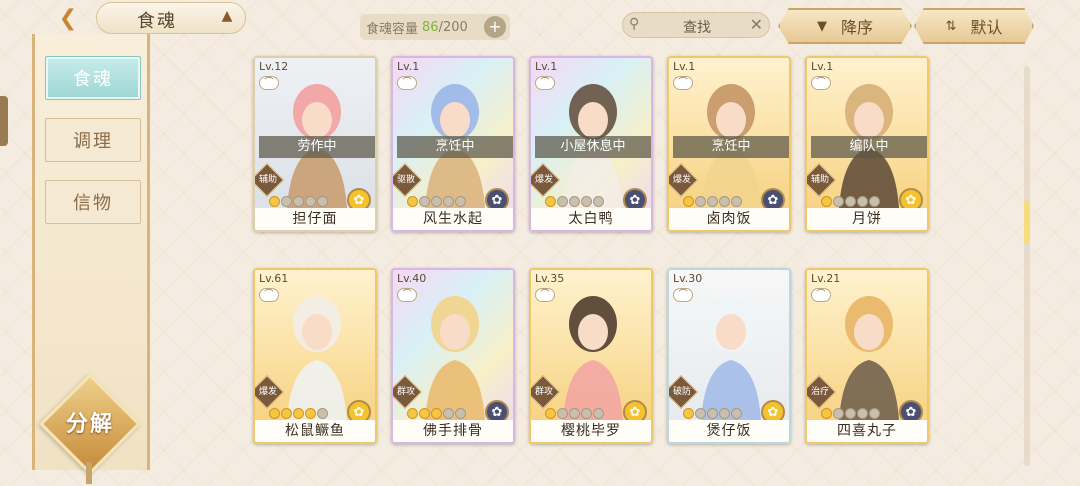  What do you see at coordinates (430, 27) in the screenshot?
I see `capacity-current: 86` at bounding box center [430, 27].